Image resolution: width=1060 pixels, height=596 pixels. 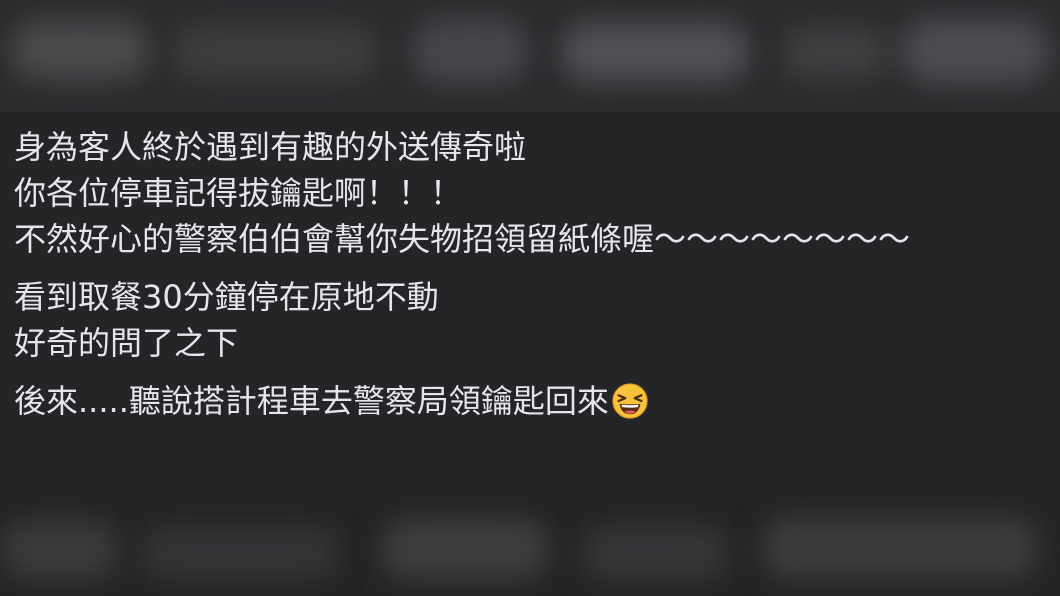 I want to click on post-line-last: 後來.....聽說搭計程車去警察局領鑰匙回來, so click(x=537, y=401).